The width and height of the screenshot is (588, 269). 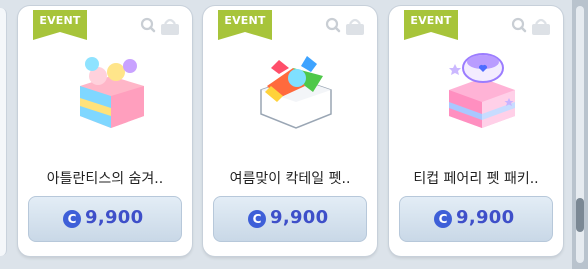 I want to click on item-name: 티컵 페어리 펫 패키.., so click(x=476, y=179).